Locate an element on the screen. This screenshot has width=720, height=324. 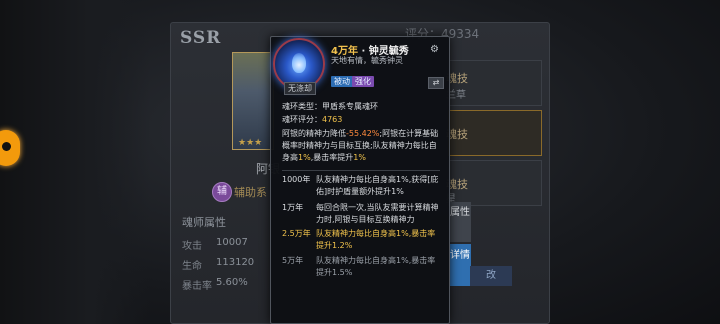
tag-passive: 被动 is located at coordinates (342, 81).